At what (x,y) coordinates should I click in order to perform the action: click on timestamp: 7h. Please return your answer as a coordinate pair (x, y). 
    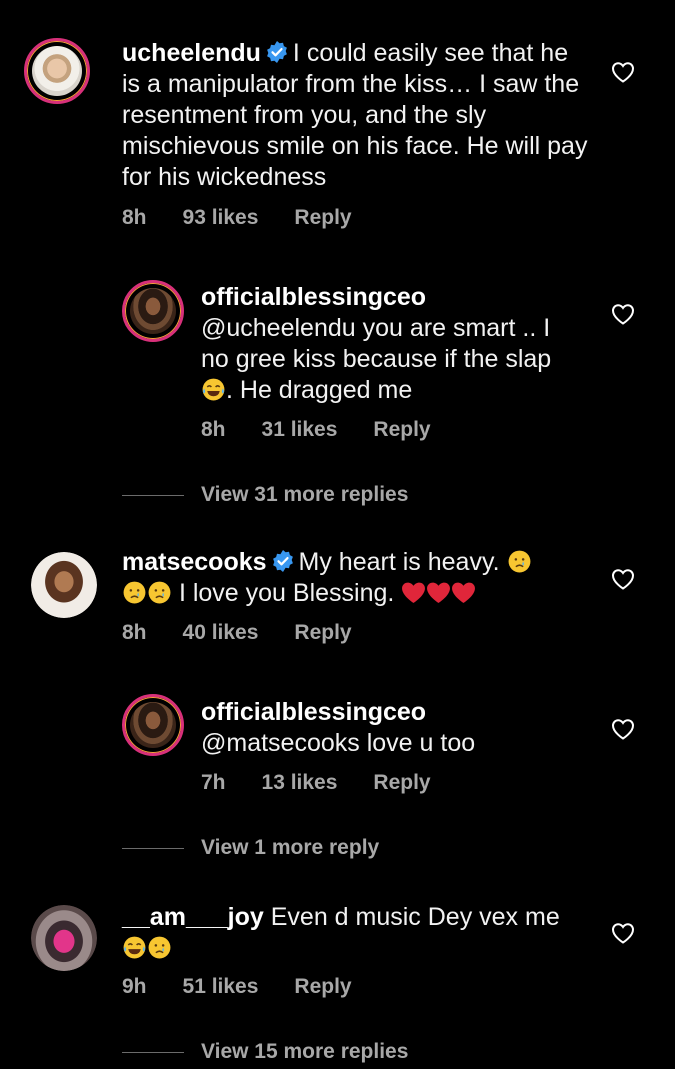
    Looking at the image, I should click on (213, 782).